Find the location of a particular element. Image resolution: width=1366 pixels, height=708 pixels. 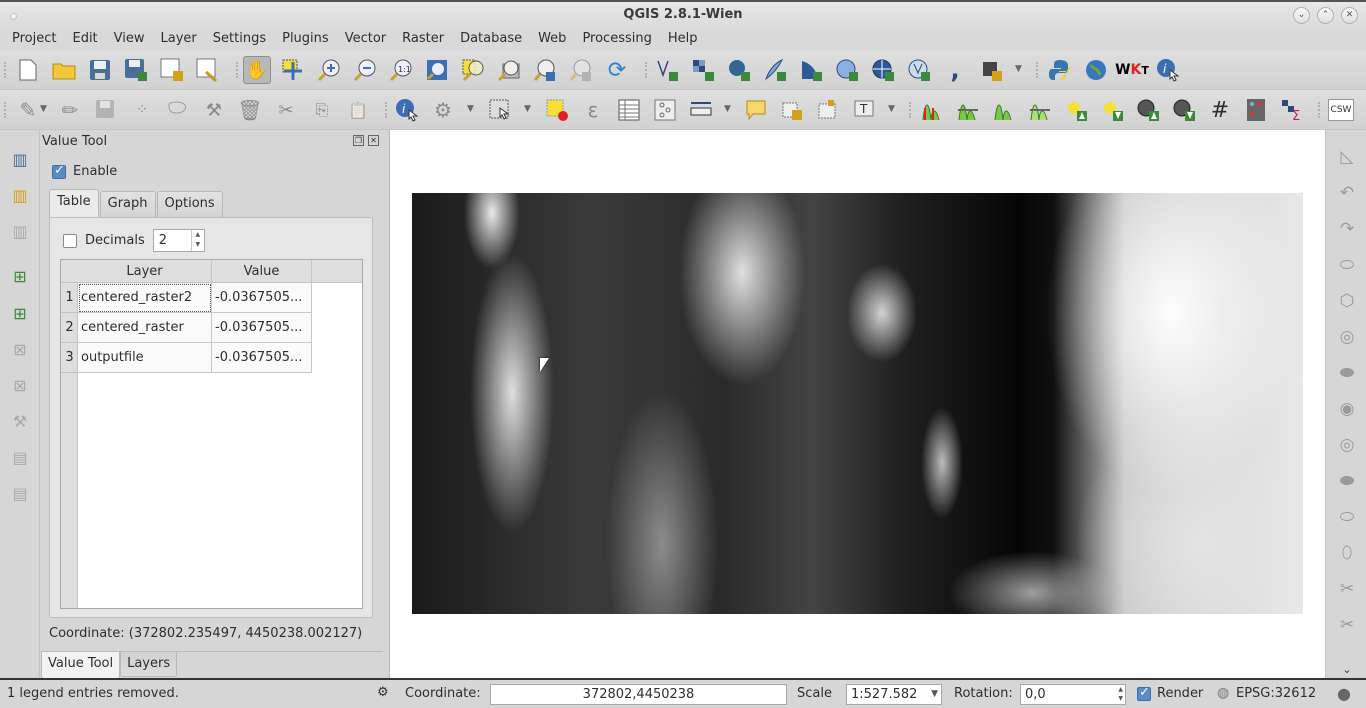

full-cumulative-cut-icon is located at coordinates (1040, 110).